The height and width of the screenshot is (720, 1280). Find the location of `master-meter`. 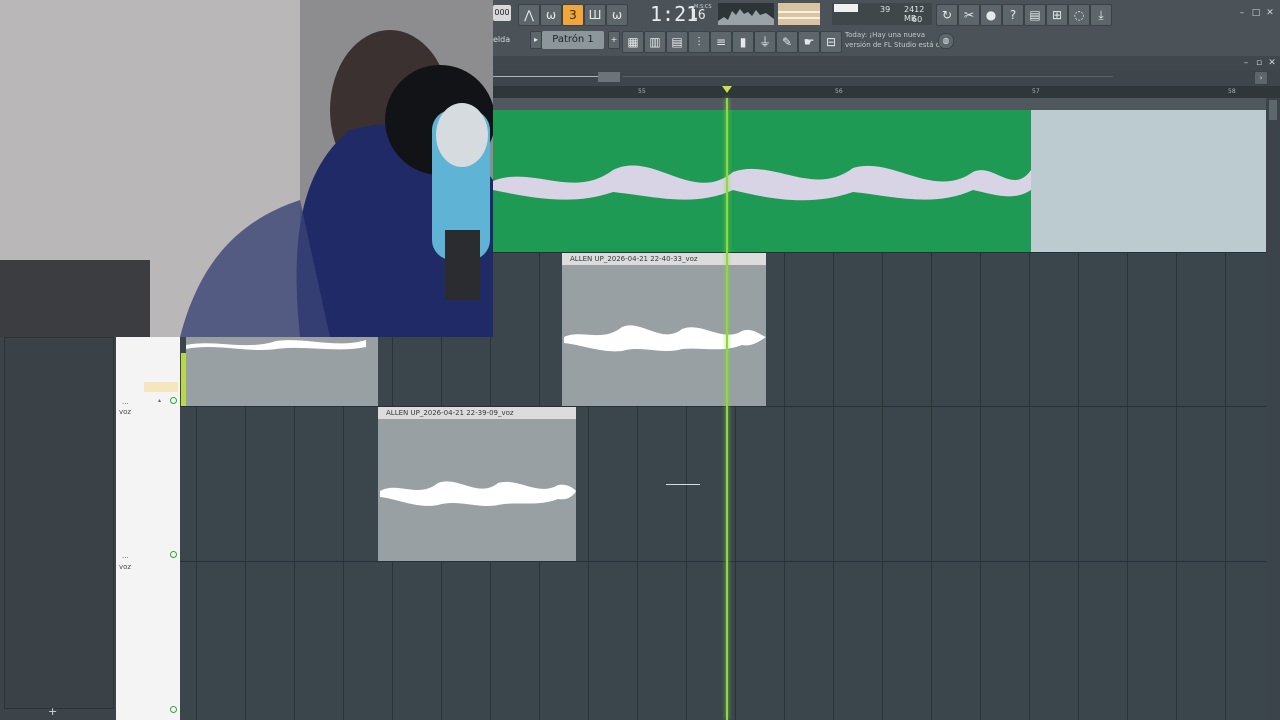

master-meter is located at coordinates (799, 14).